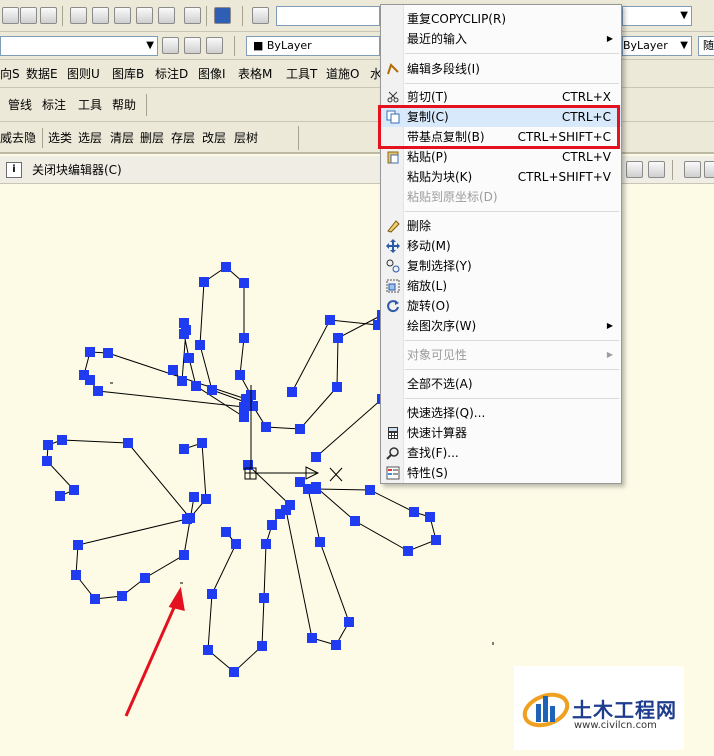  What do you see at coordinates (83, 74) in the screenshot?
I see `menu-item: 图则U` at bounding box center [83, 74].